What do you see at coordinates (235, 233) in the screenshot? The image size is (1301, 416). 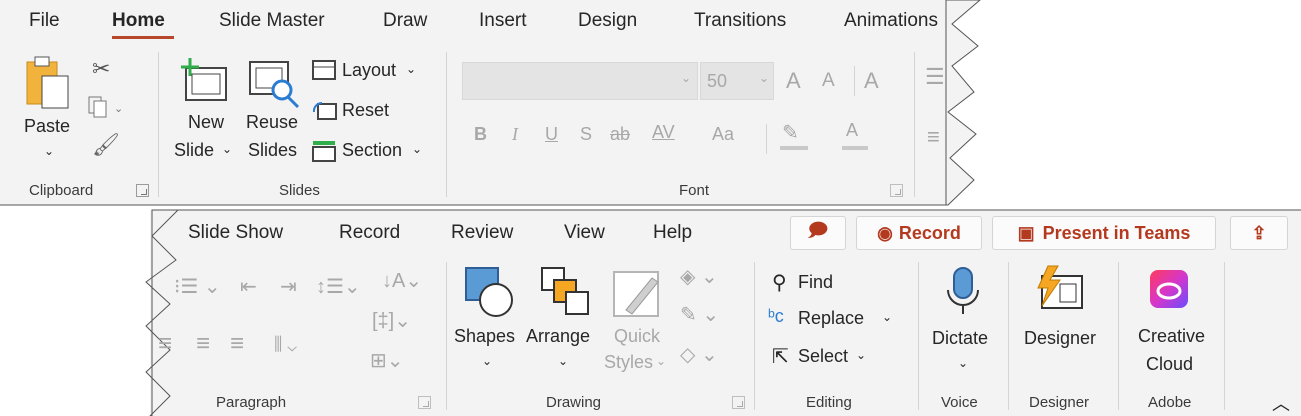 I see `tab-slide-show: Slide Show` at bounding box center [235, 233].